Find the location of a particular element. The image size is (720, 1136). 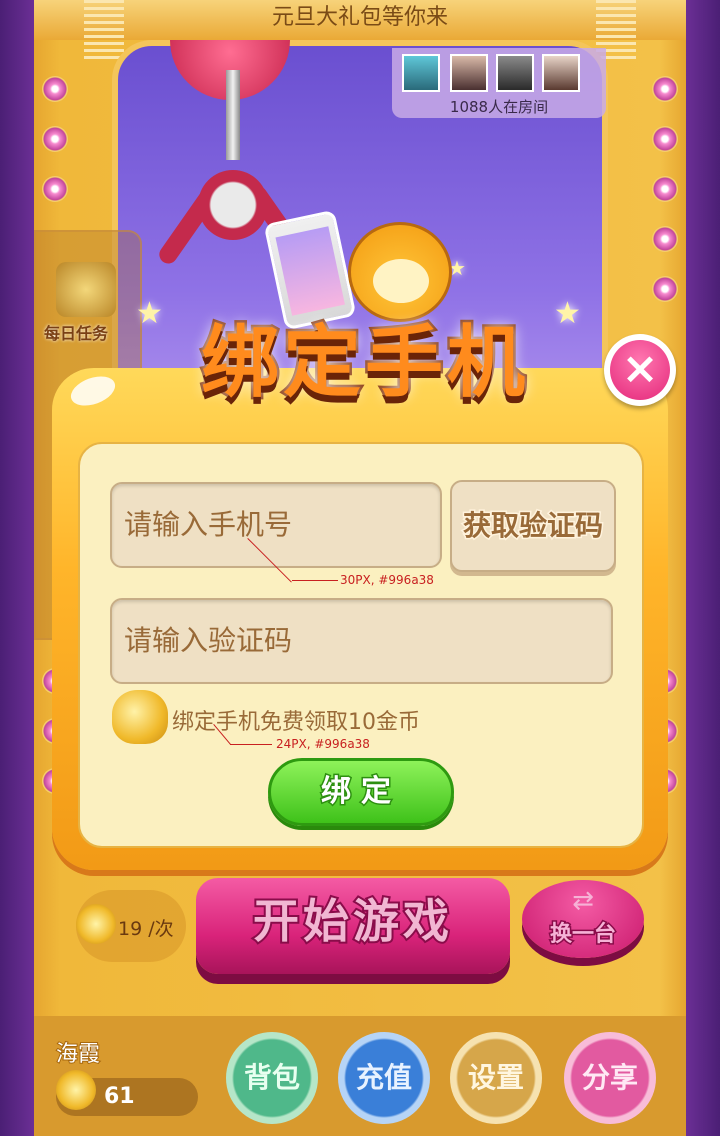

recharge-button: 充值 is located at coordinates (384, 1078).